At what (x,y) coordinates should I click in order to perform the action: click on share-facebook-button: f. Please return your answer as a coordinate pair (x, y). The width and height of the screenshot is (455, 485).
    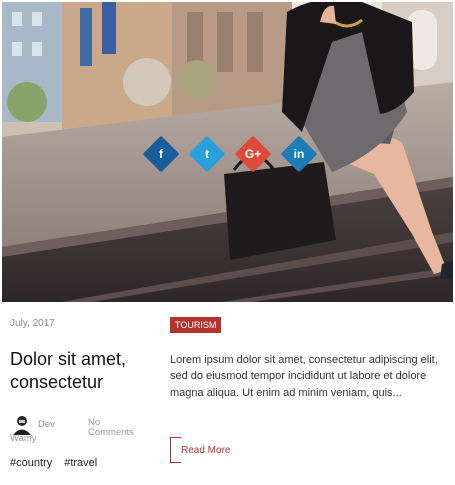
    Looking at the image, I should click on (161, 154).